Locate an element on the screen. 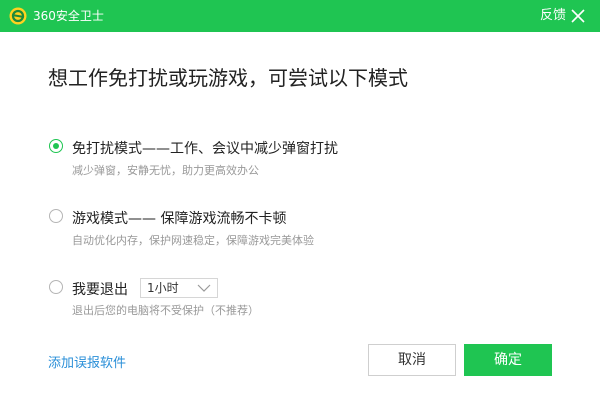 The image size is (600, 400). 360-logo-icon is located at coordinates (18, 16).